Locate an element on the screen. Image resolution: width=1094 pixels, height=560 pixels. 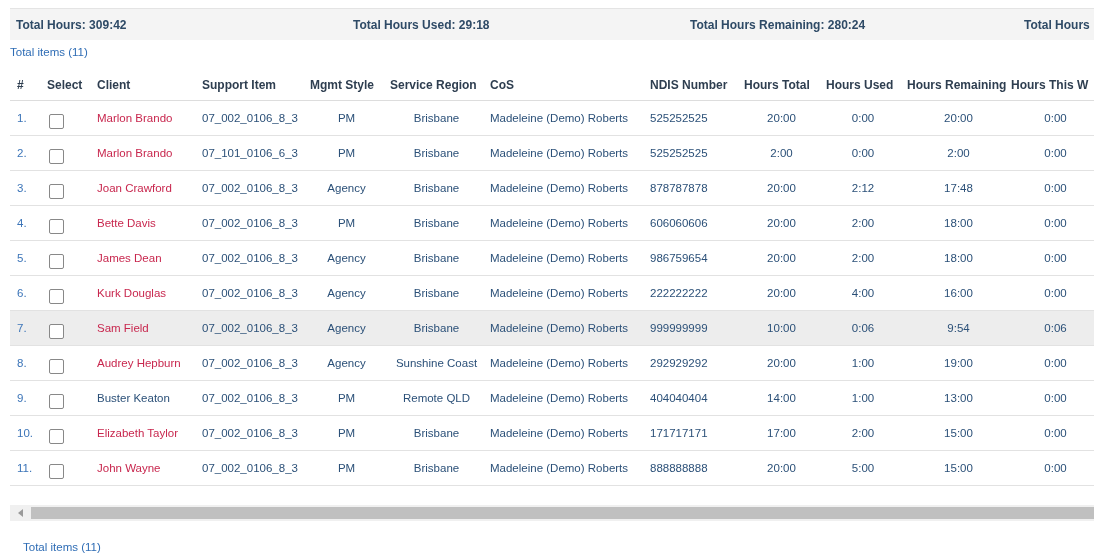
row-number: 8. is located at coordinates (22, 363).